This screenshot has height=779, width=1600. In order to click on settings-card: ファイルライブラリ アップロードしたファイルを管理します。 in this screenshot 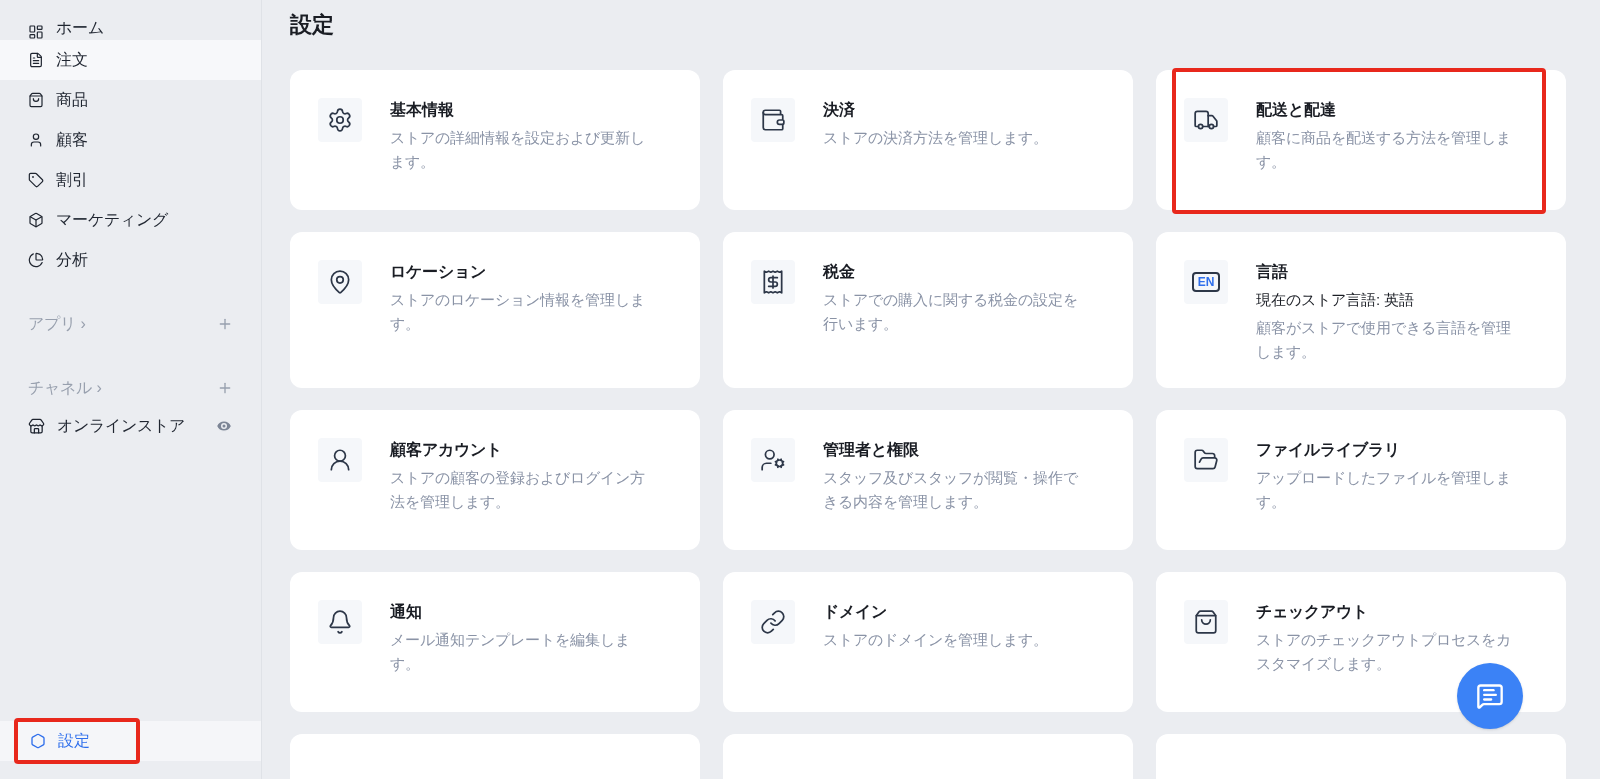, I will do `click(1361, 480)`.